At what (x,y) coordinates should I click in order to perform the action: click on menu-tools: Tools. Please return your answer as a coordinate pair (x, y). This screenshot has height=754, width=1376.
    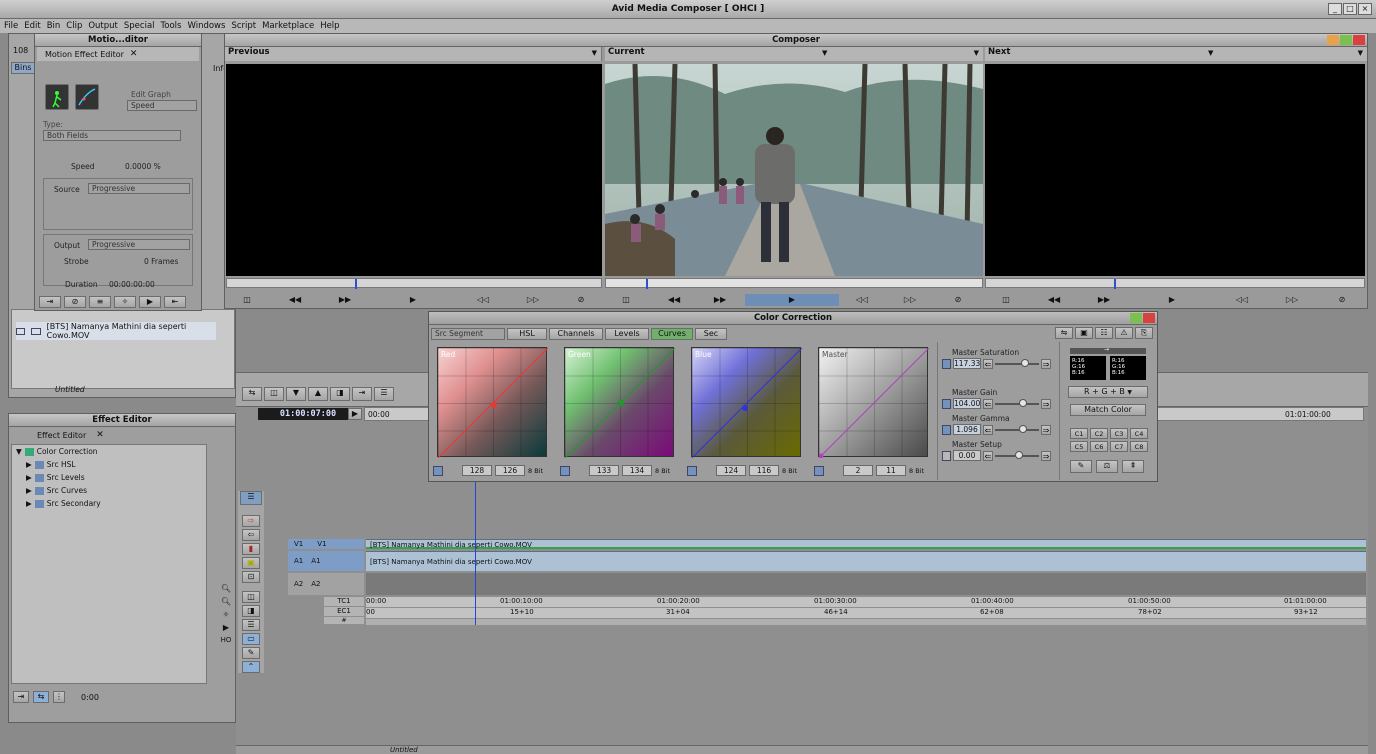
    Looking at the image, I should click on (171, 26).